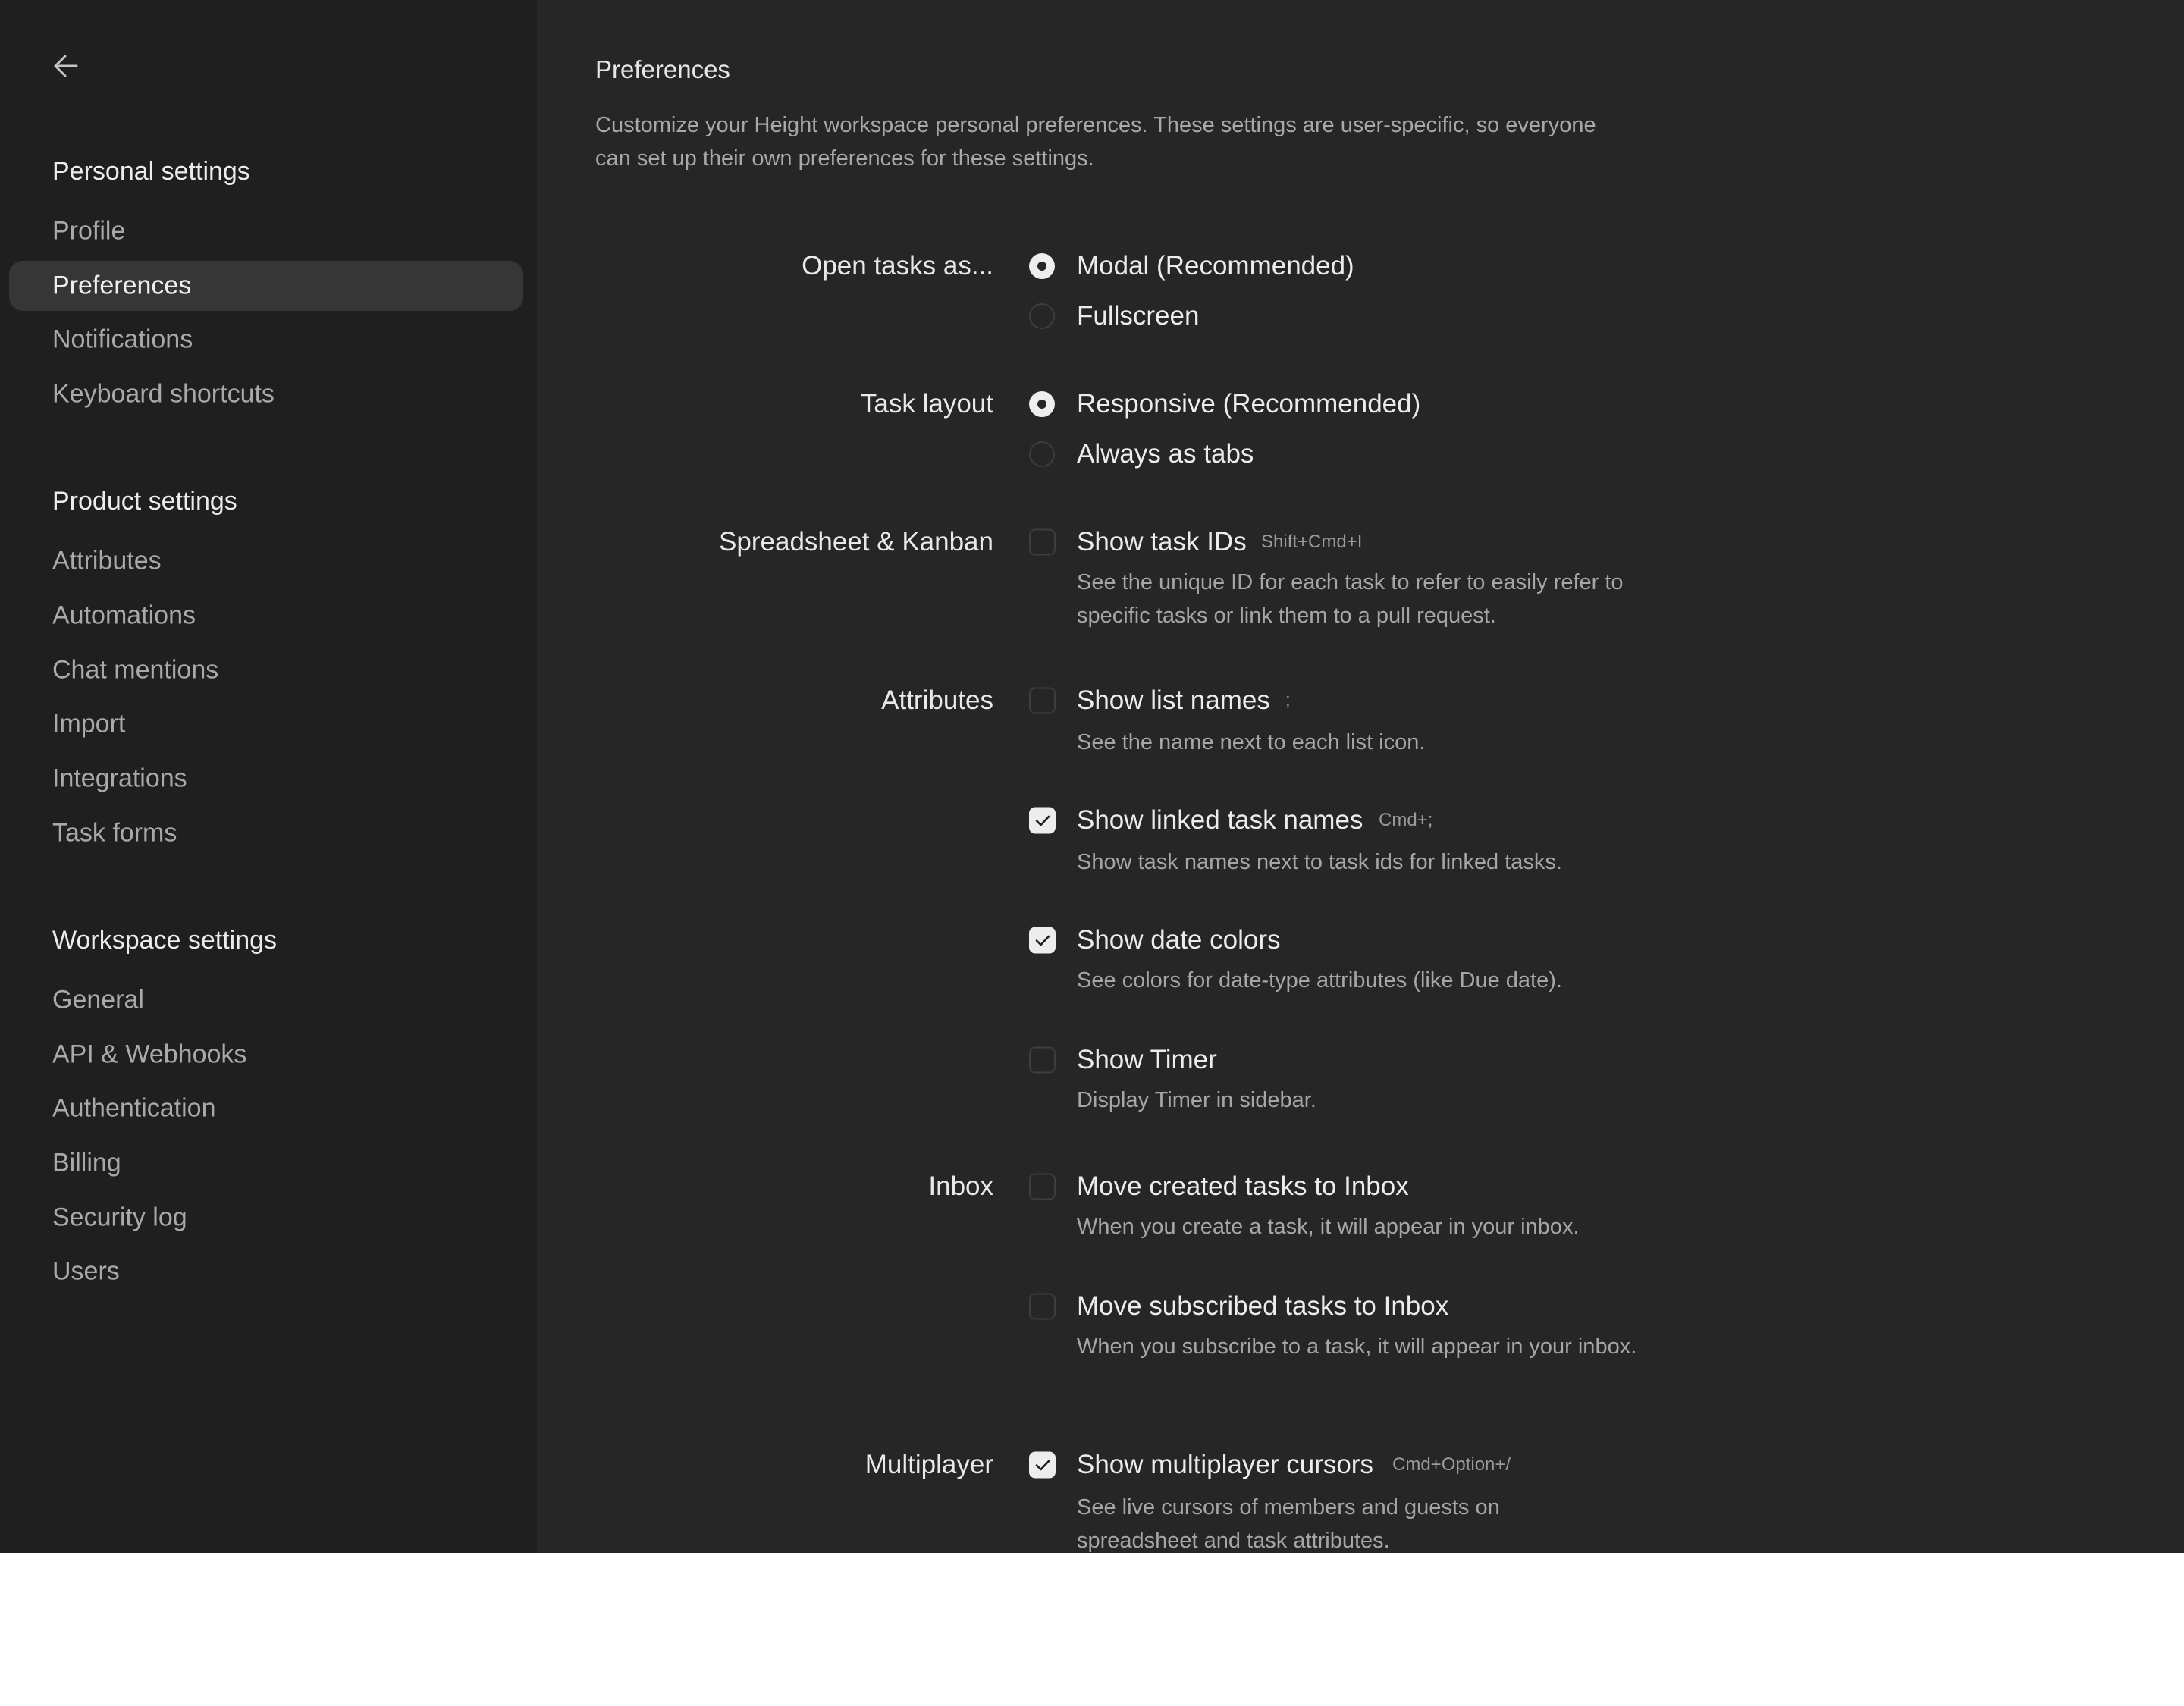  What do you see at coordinates (107, 560) in the screenshot?
I see `sidebar-item-label: Attributes` at bounding box center [107, 560].